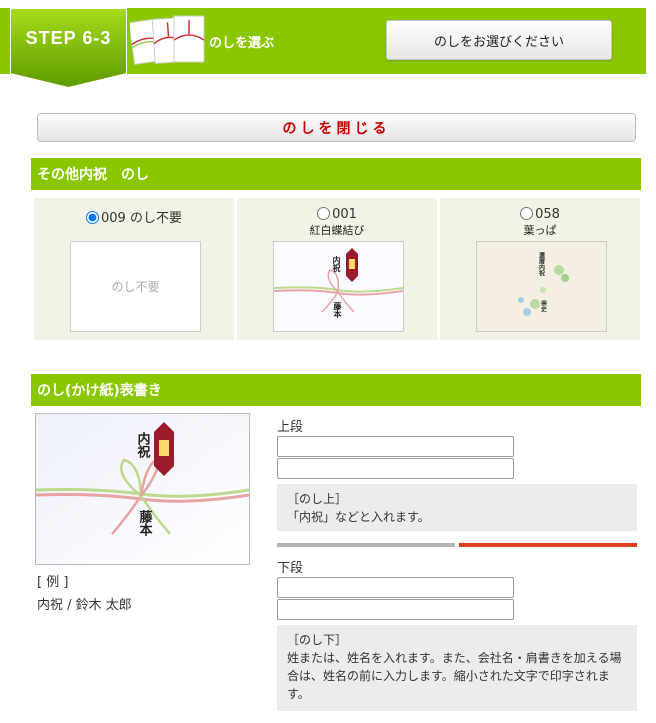 This screenshot has height=723, width=656. What do you see at coordinates (317, 499) in the screenshot?
I see `upper-note-title: ［のし上］` at bounding box center [317, 499].